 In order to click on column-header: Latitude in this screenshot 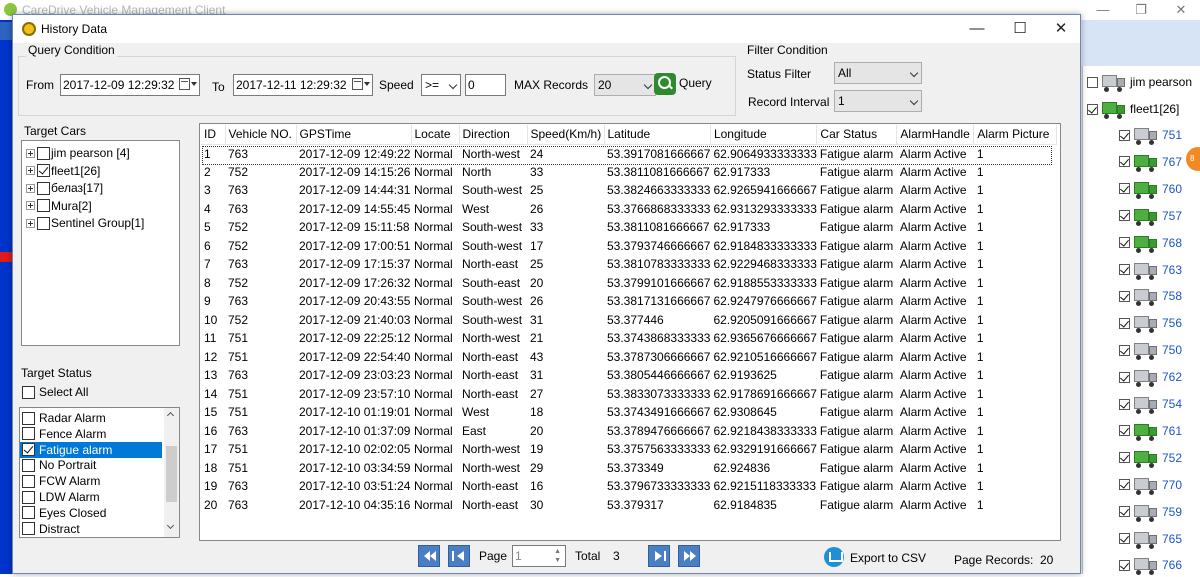, I will do `click(657, 135)`.